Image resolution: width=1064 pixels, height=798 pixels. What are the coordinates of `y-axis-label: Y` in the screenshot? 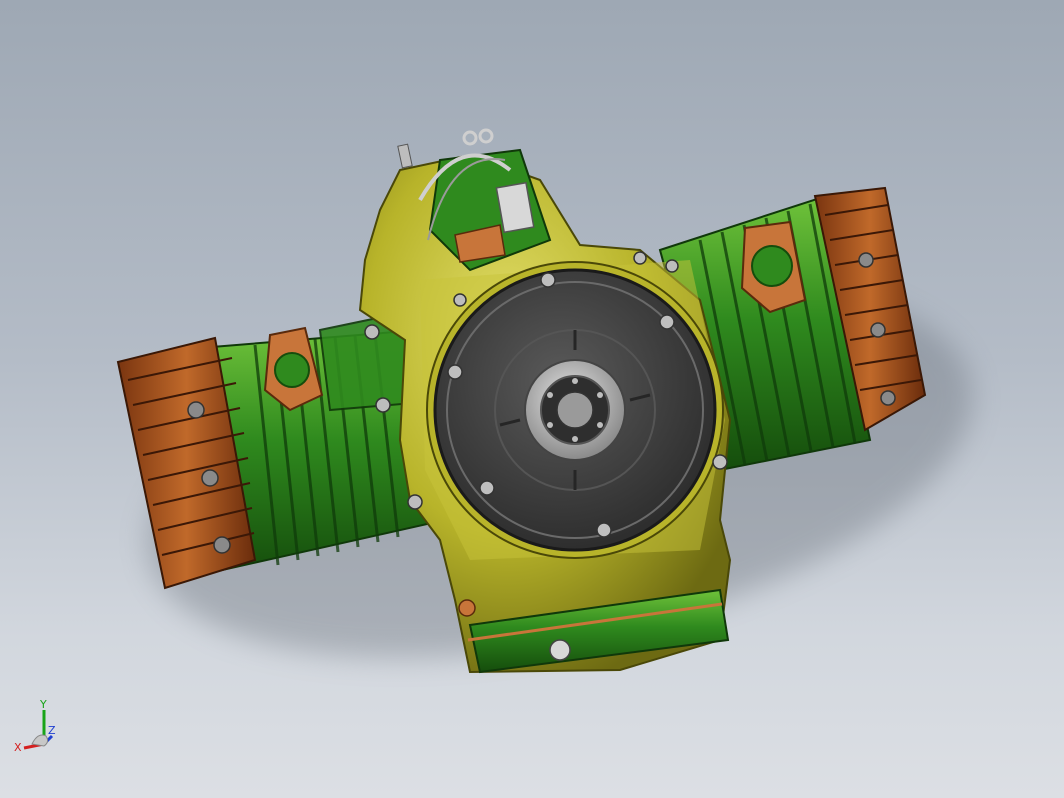 It's located at (43, 704).